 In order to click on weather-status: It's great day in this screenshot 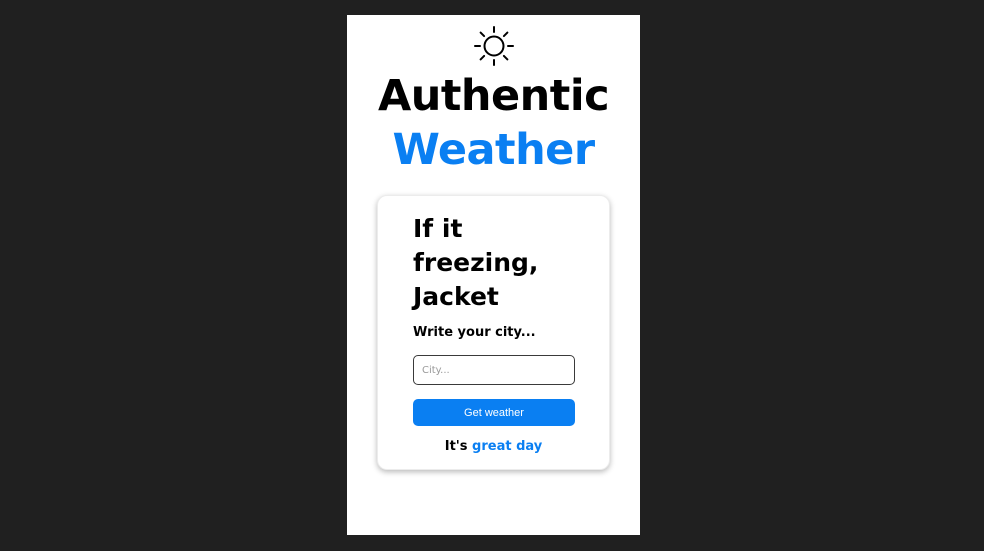, I will do `click(493, 446)`.